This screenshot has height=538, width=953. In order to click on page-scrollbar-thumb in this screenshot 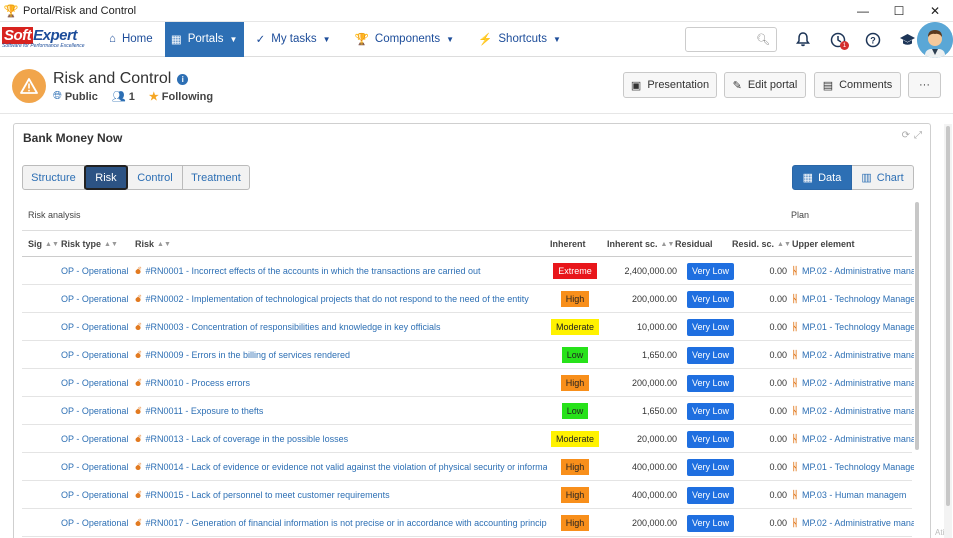, I will do `click(948, 316)`.